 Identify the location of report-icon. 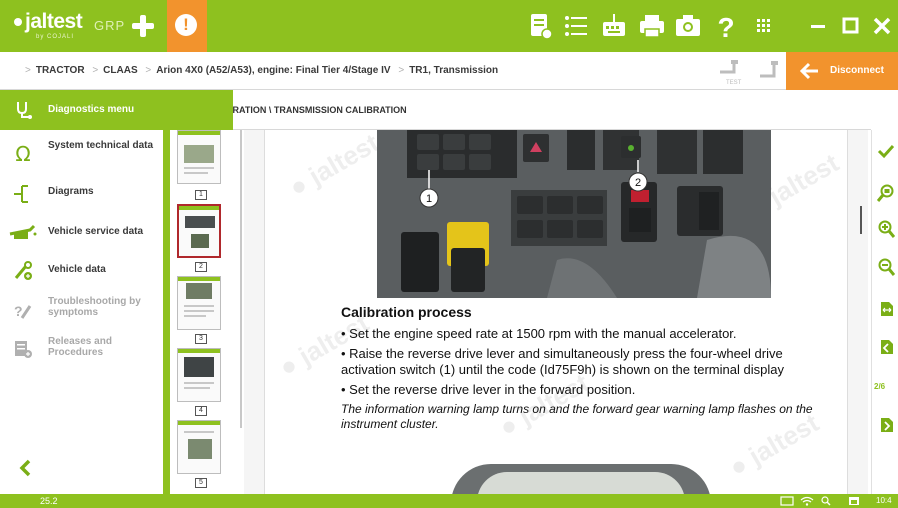
(540, 26).